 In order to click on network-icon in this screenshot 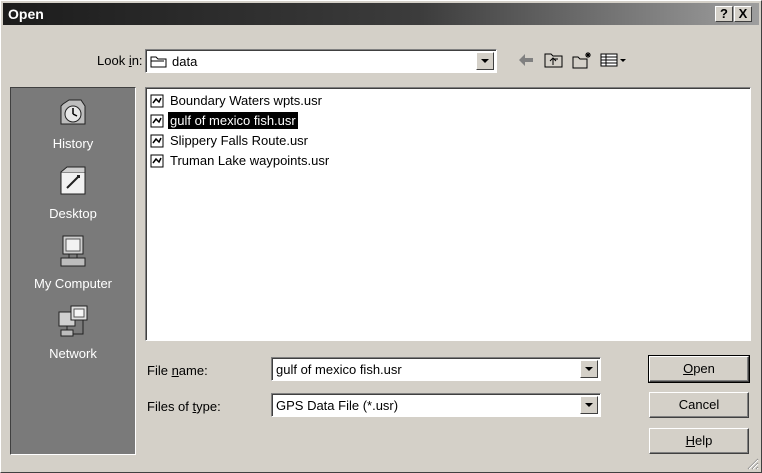, I will do `click(73, 321)`.